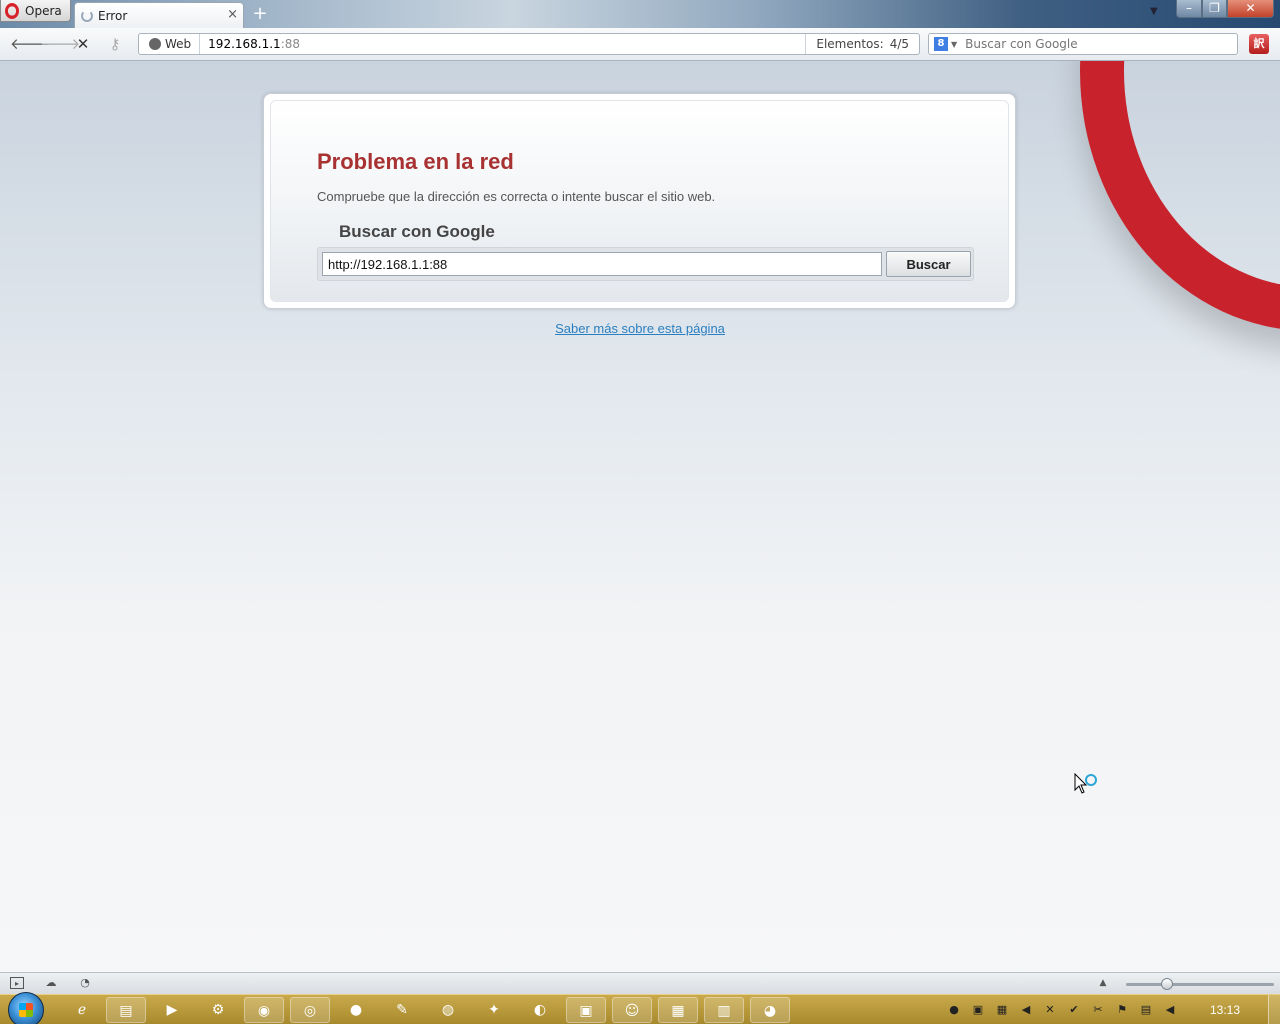  Describe the element at coordinates (1095, 44) in the screenshot. I see `search-input` at that location.